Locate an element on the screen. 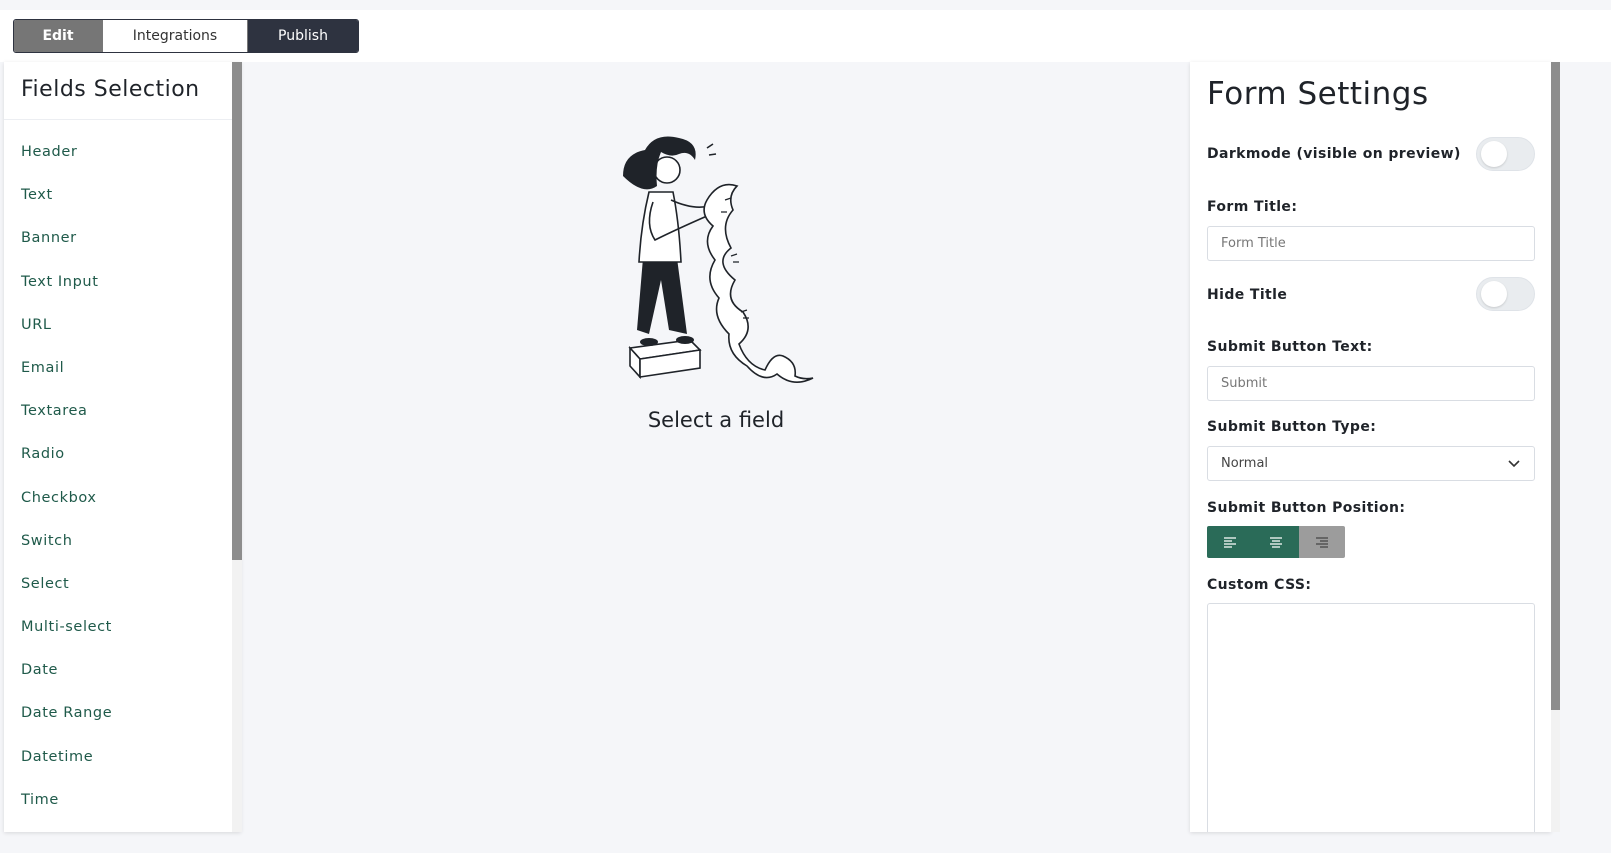  field-item-time: Time is located at coordinates (122, 812).